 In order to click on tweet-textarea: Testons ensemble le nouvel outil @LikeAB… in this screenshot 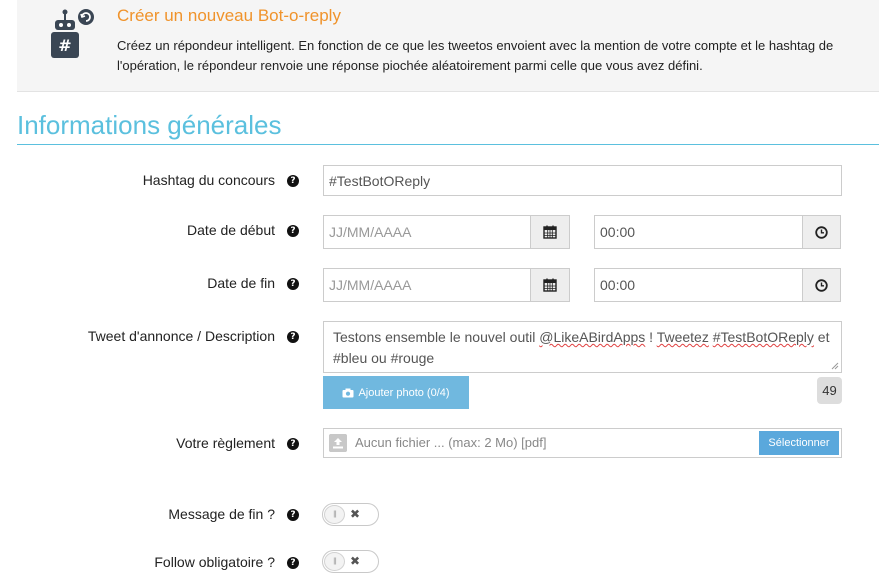, I will do `click(582, 347)`.